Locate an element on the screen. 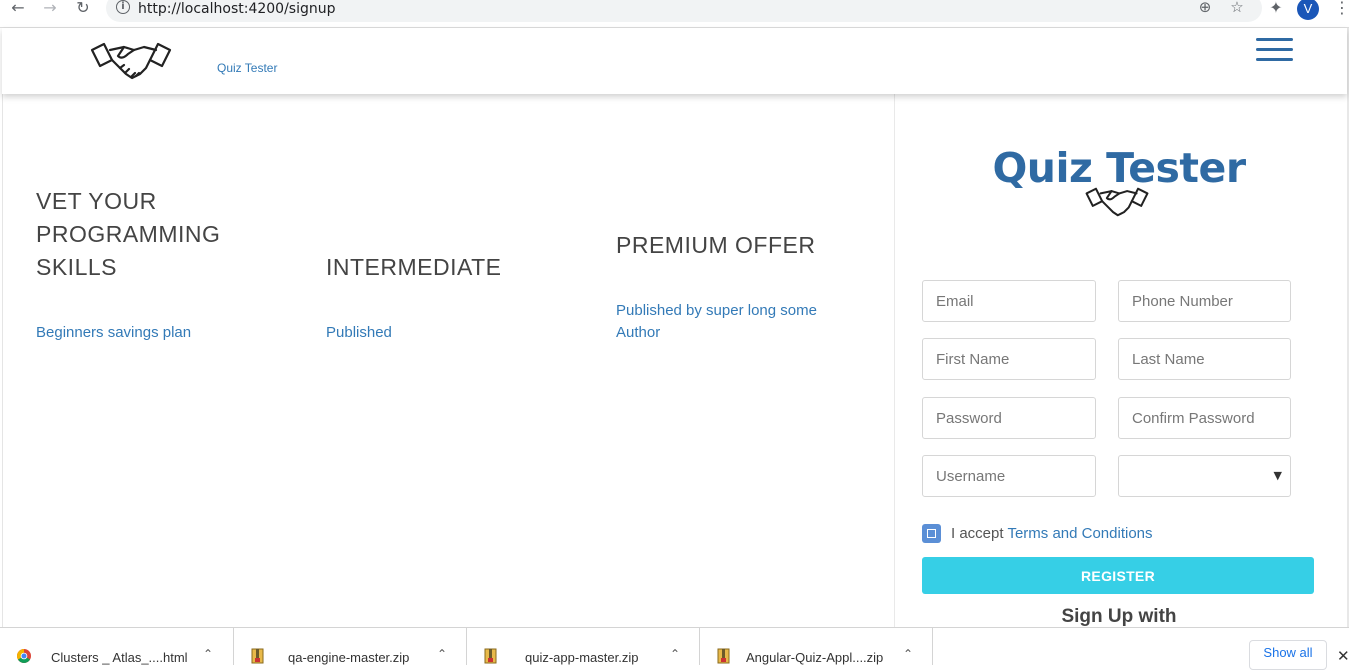 Image resolution: width=1349 pixels, height=670 pixels. download-filename: qa-engine-master.zip is located at coordinates (349, 657).